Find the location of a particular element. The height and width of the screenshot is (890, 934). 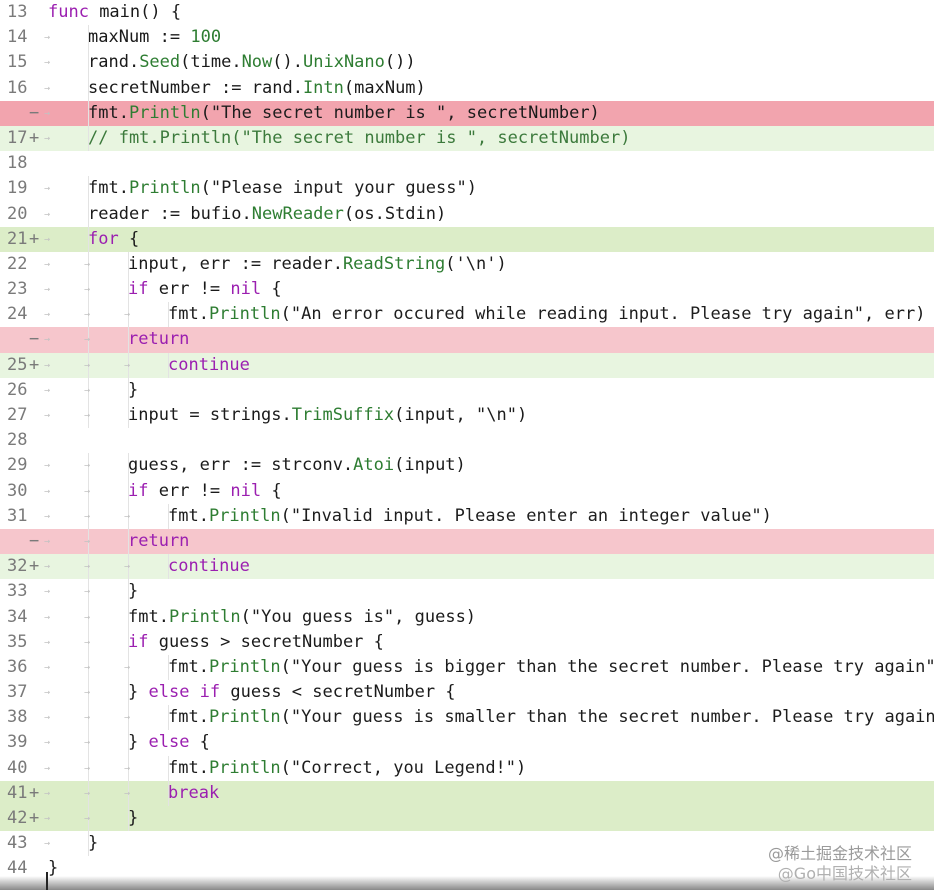

line-number: 39 is located at coordinates (17, 742).